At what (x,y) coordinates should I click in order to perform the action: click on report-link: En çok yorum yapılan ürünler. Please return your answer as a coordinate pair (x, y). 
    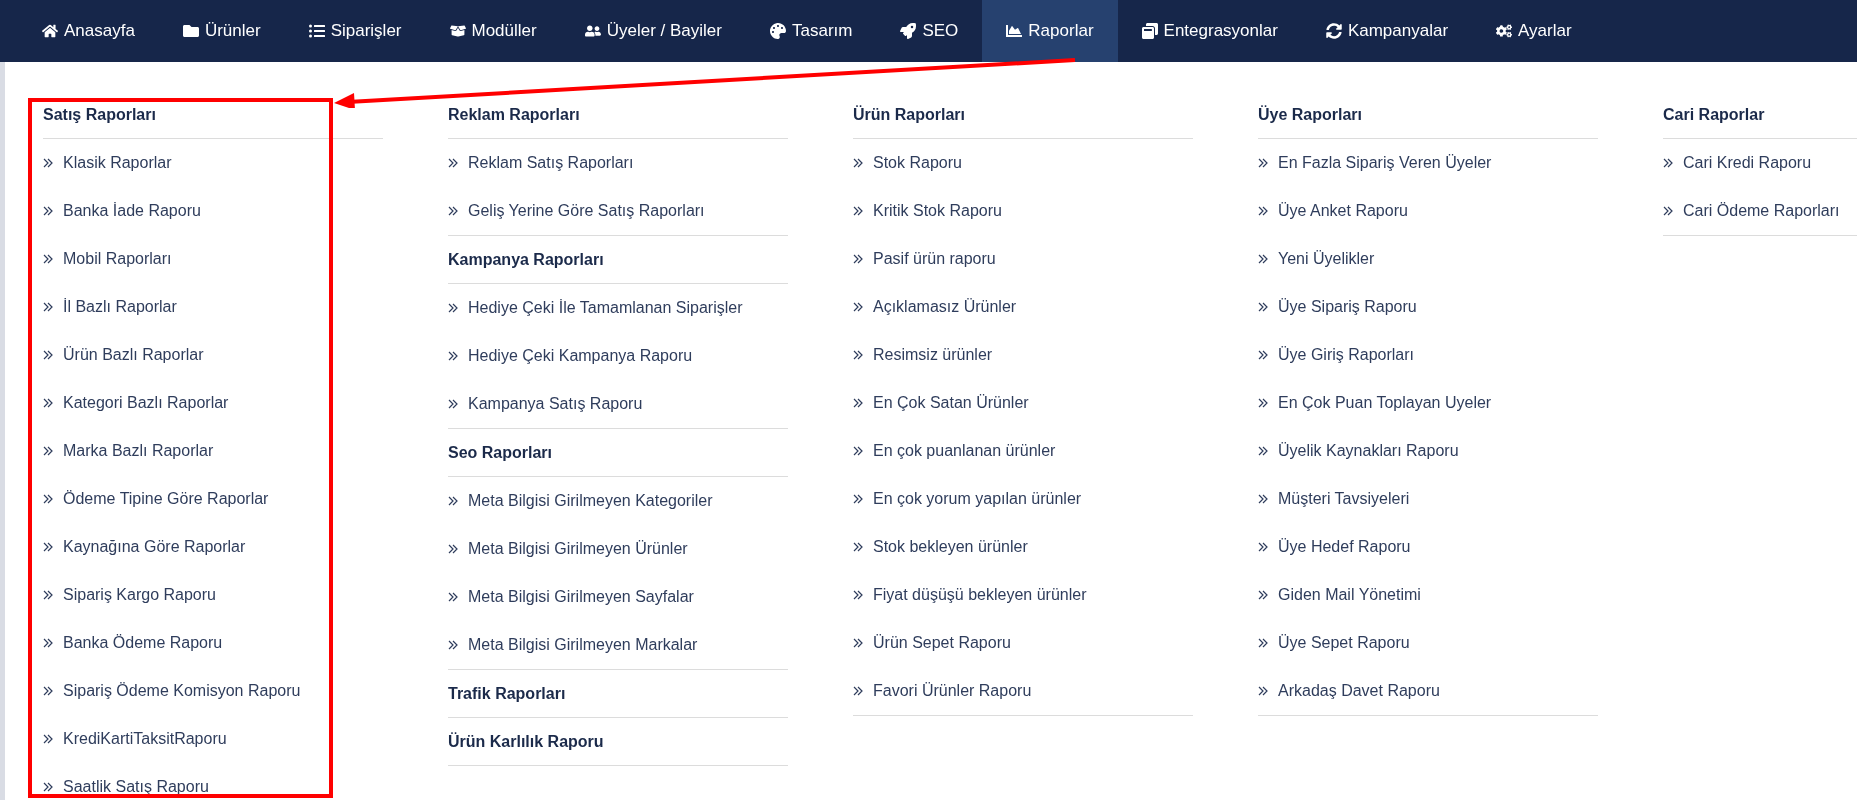
    Looking at the image, I should click on (1023, 499).